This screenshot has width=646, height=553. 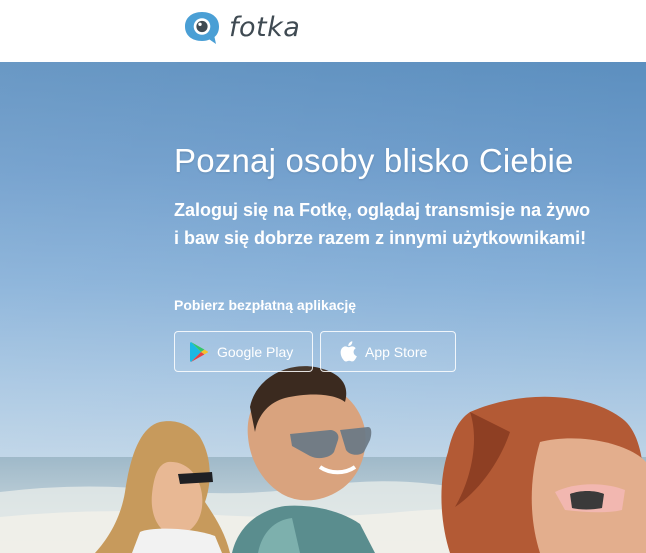 What do you see at coordinates (255, 351) in the screenshot?
I see `google-play-label: Google Play` at bounding box center [255, 351].